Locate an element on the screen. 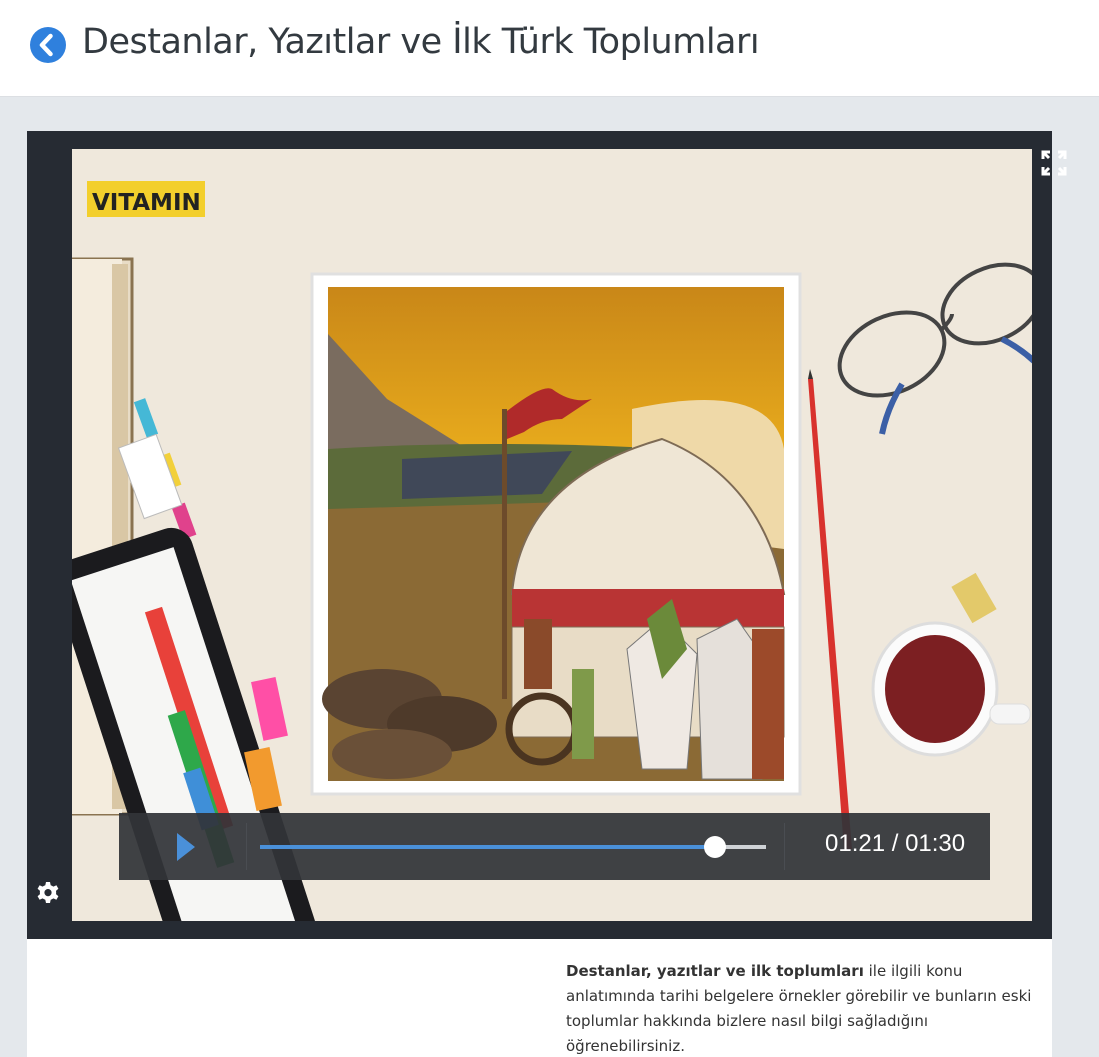  back-button is located at coordinates (48, 45).